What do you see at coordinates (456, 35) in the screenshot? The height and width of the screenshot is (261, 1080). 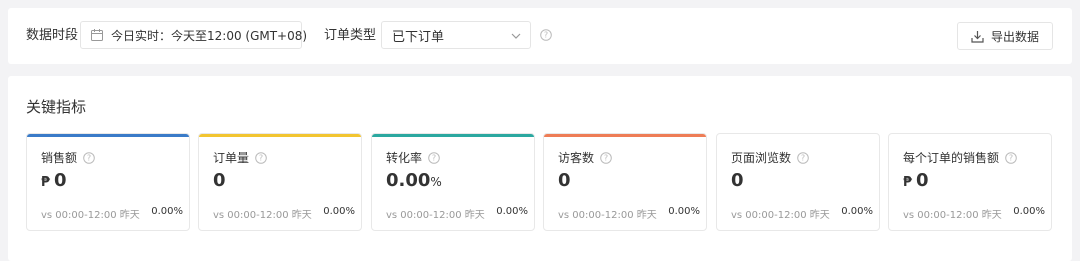 I see `order-type-select: 已下订单` at bounding box center [456, 35].